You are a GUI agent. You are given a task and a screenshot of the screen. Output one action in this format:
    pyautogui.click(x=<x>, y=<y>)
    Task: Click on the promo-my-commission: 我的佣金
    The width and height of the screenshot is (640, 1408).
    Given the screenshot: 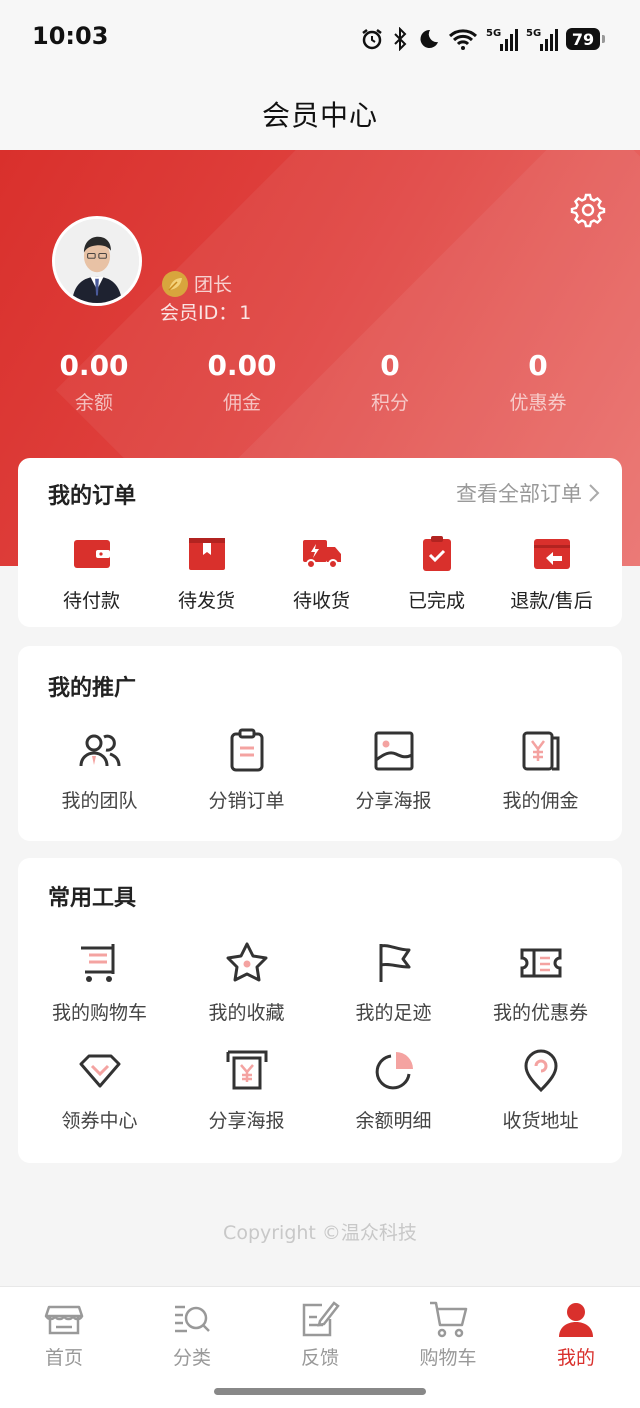 What is the action you would take?
    pyautogui.click(x=540, y=770)
    